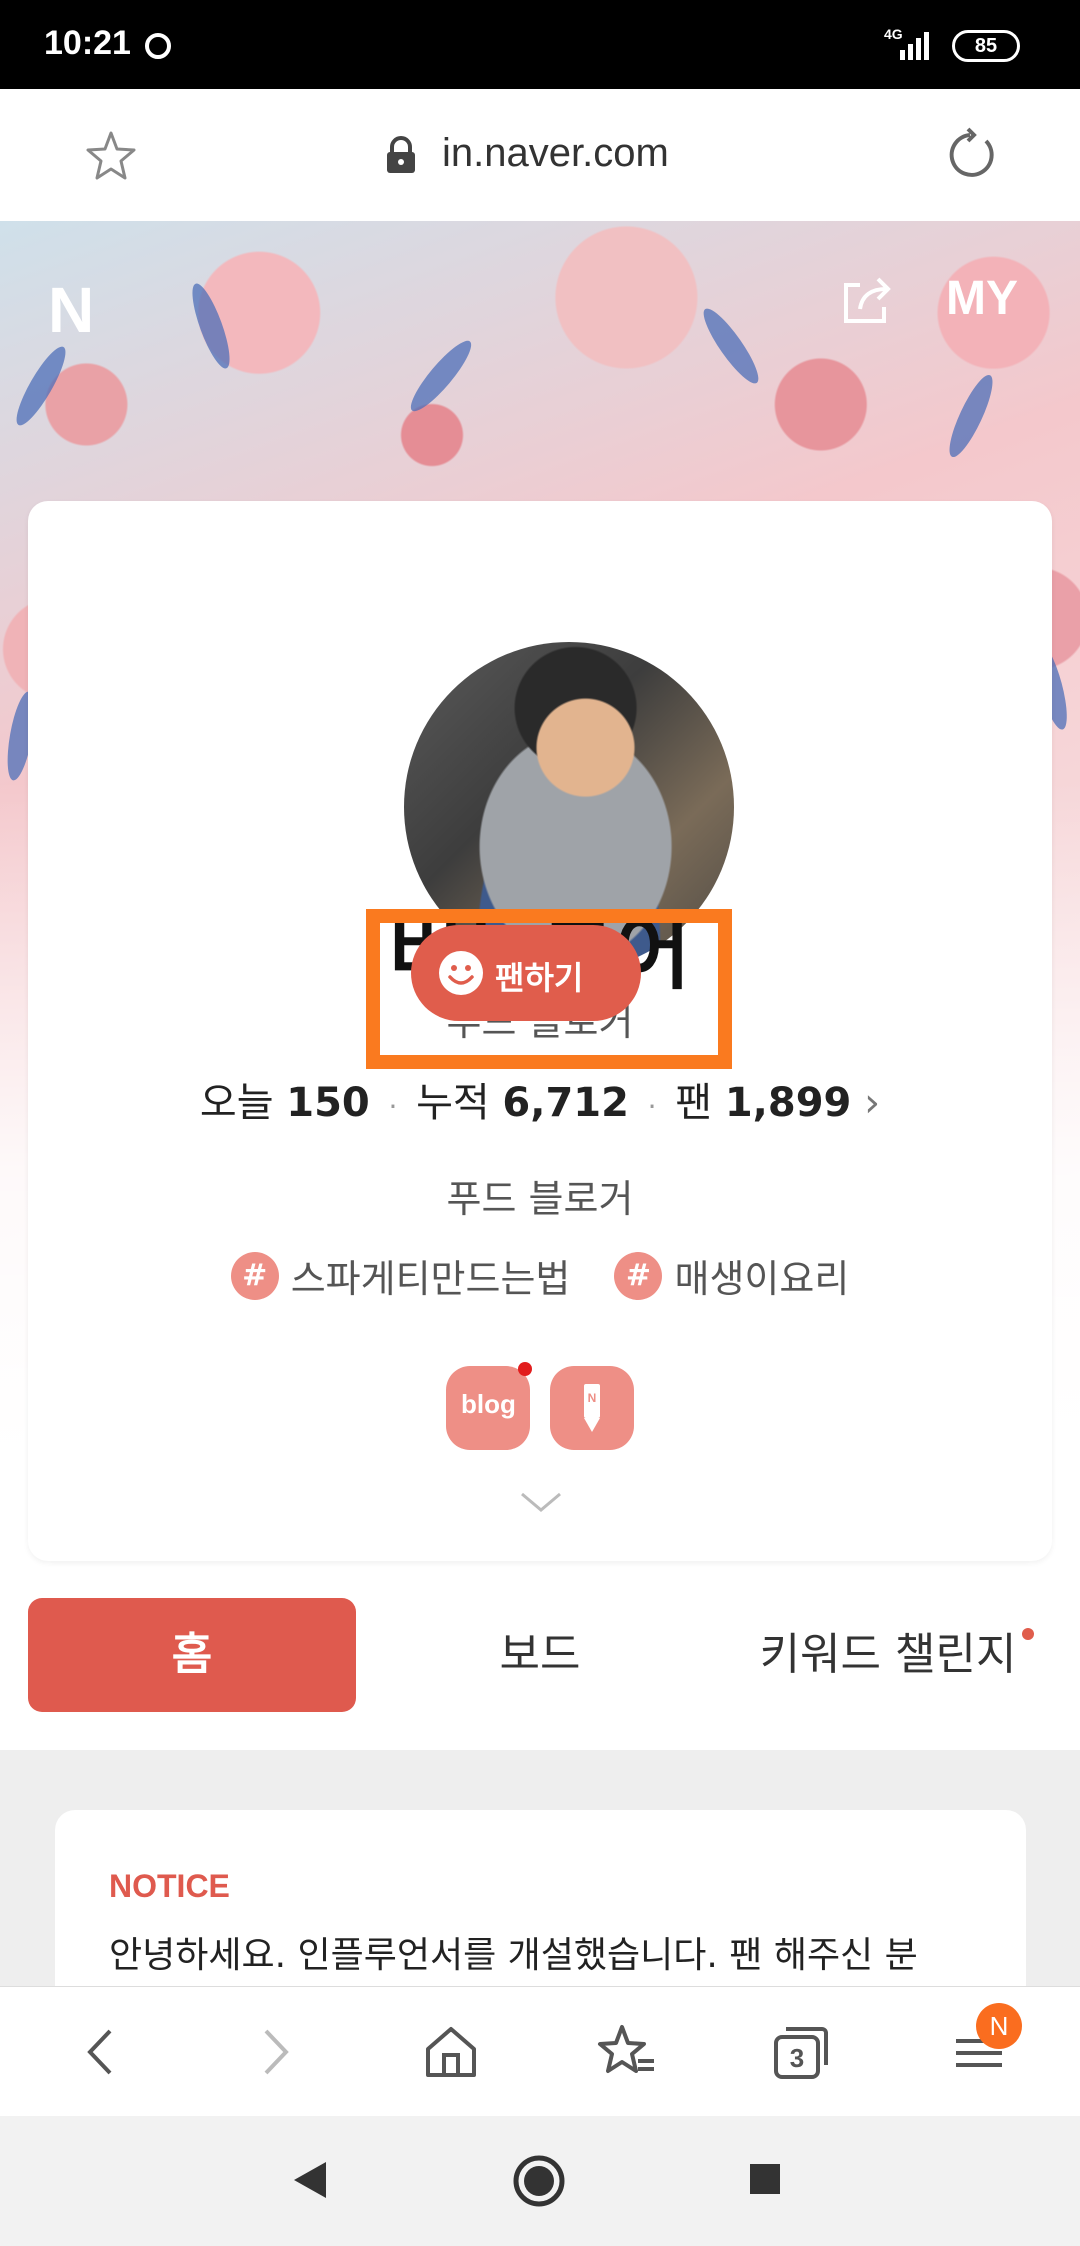 This screenshot has width=1080, height=2246. I want to click on today-value: 150, so click(328, 1103).